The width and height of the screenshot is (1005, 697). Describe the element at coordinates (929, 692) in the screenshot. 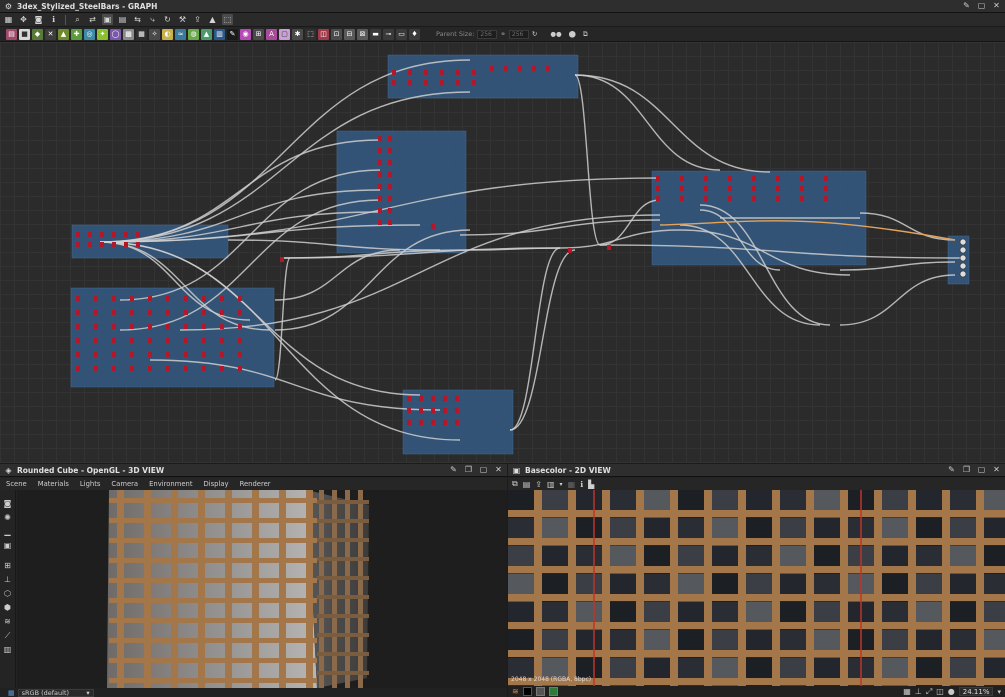

I see `fit-icon: ⤢` at that location.